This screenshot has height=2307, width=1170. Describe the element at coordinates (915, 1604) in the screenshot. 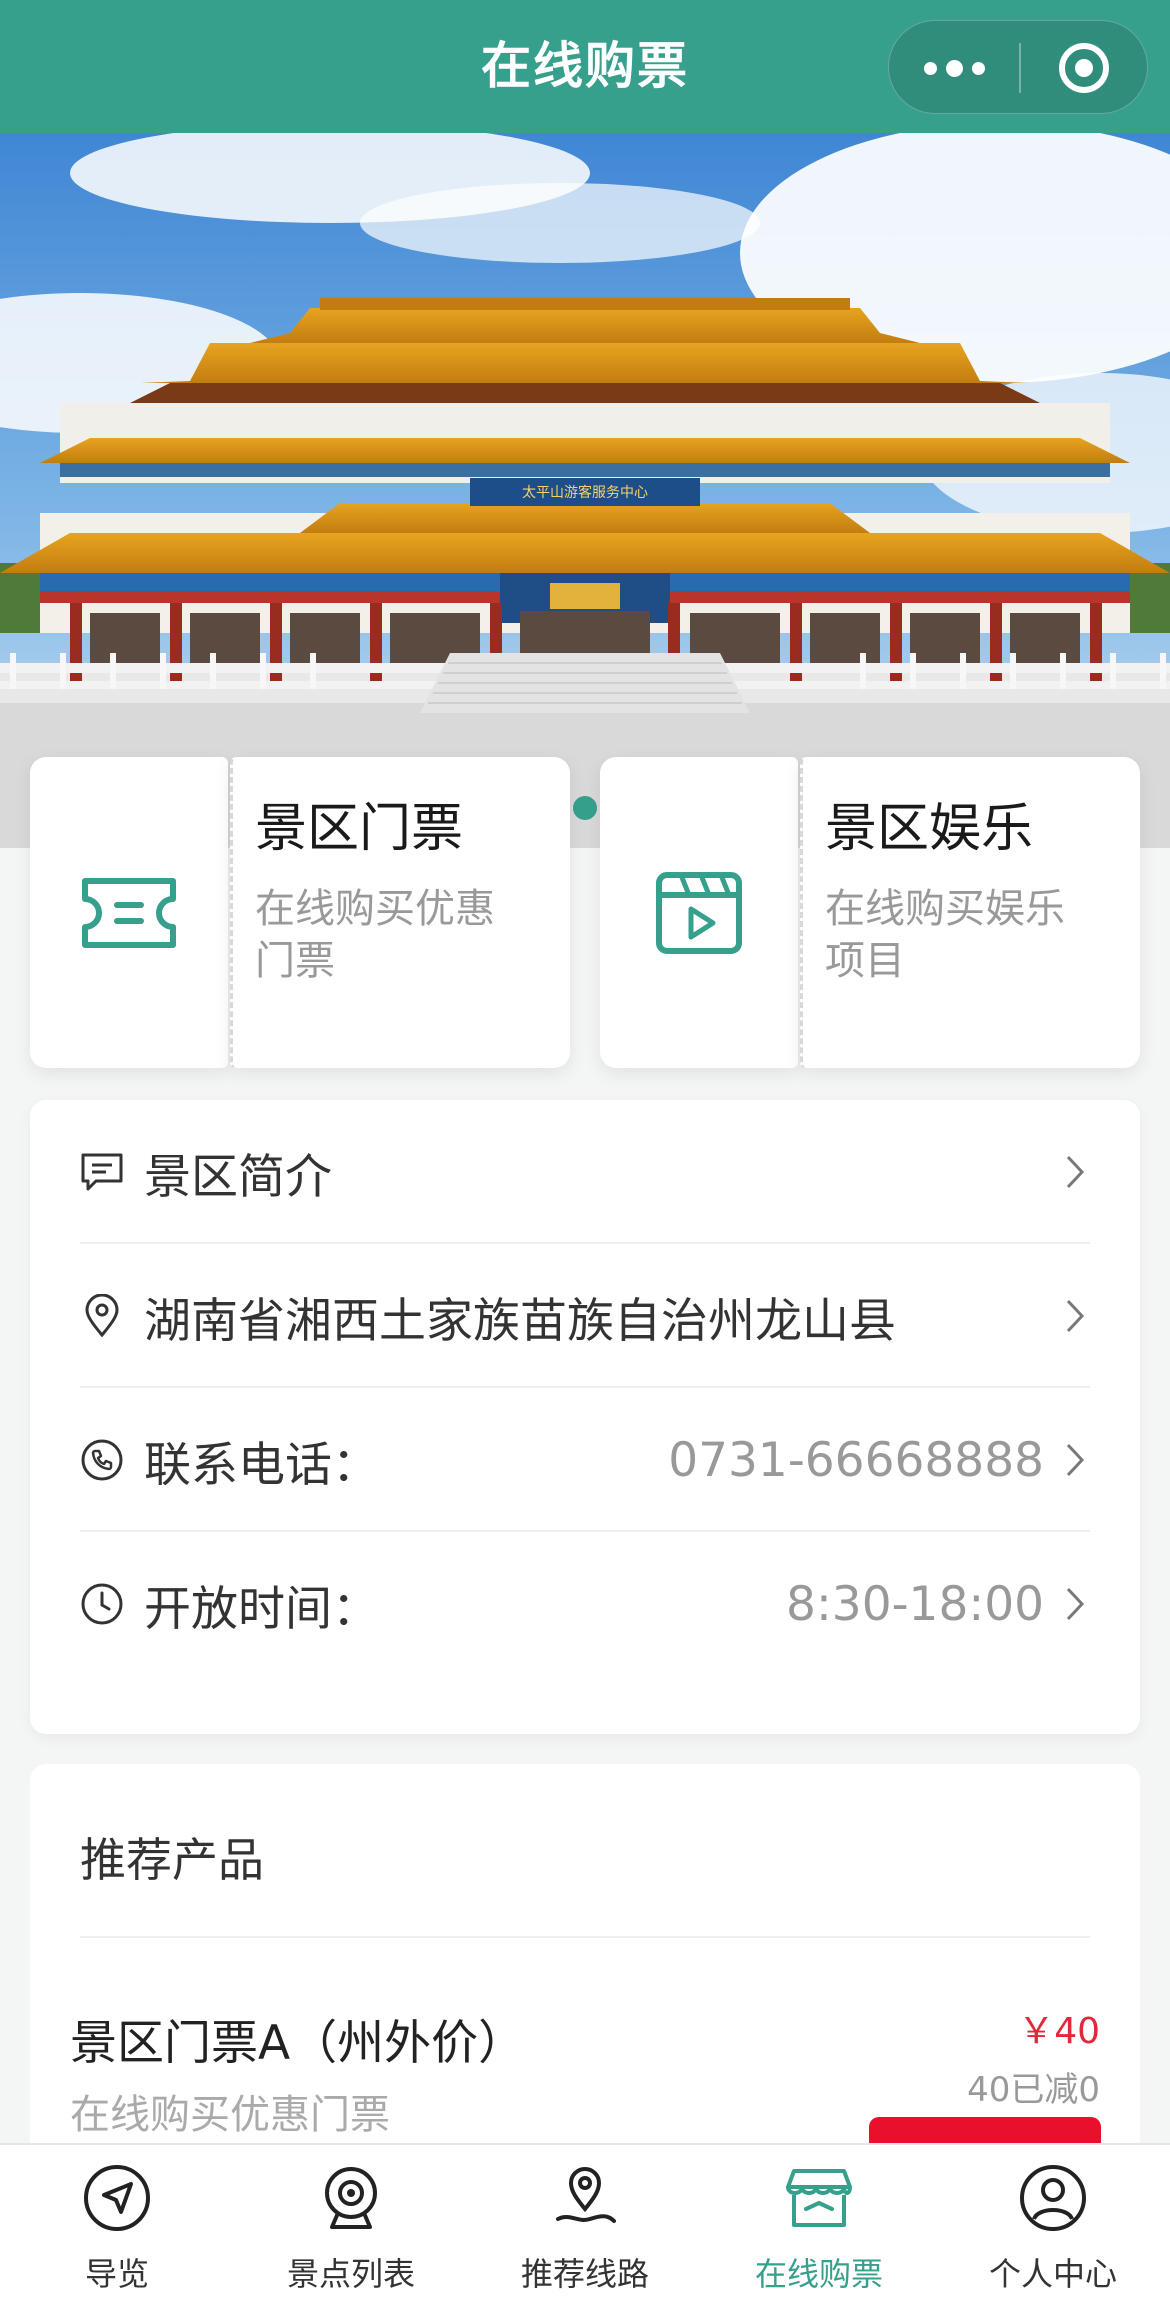

I see `hours-value: 8:30-18:00` at that location.